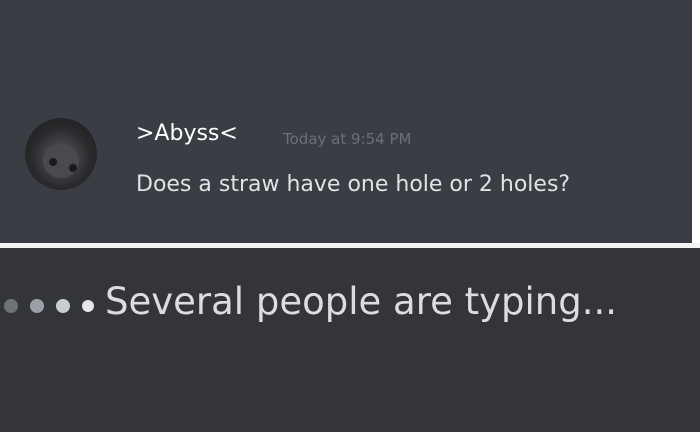 This screenshot has width=700, height=432. What do you see at coordinates (347, 139) in the screenshot?
I see `message-timestamp: Today at 9:54 PM` at bounding box center [347, 139].